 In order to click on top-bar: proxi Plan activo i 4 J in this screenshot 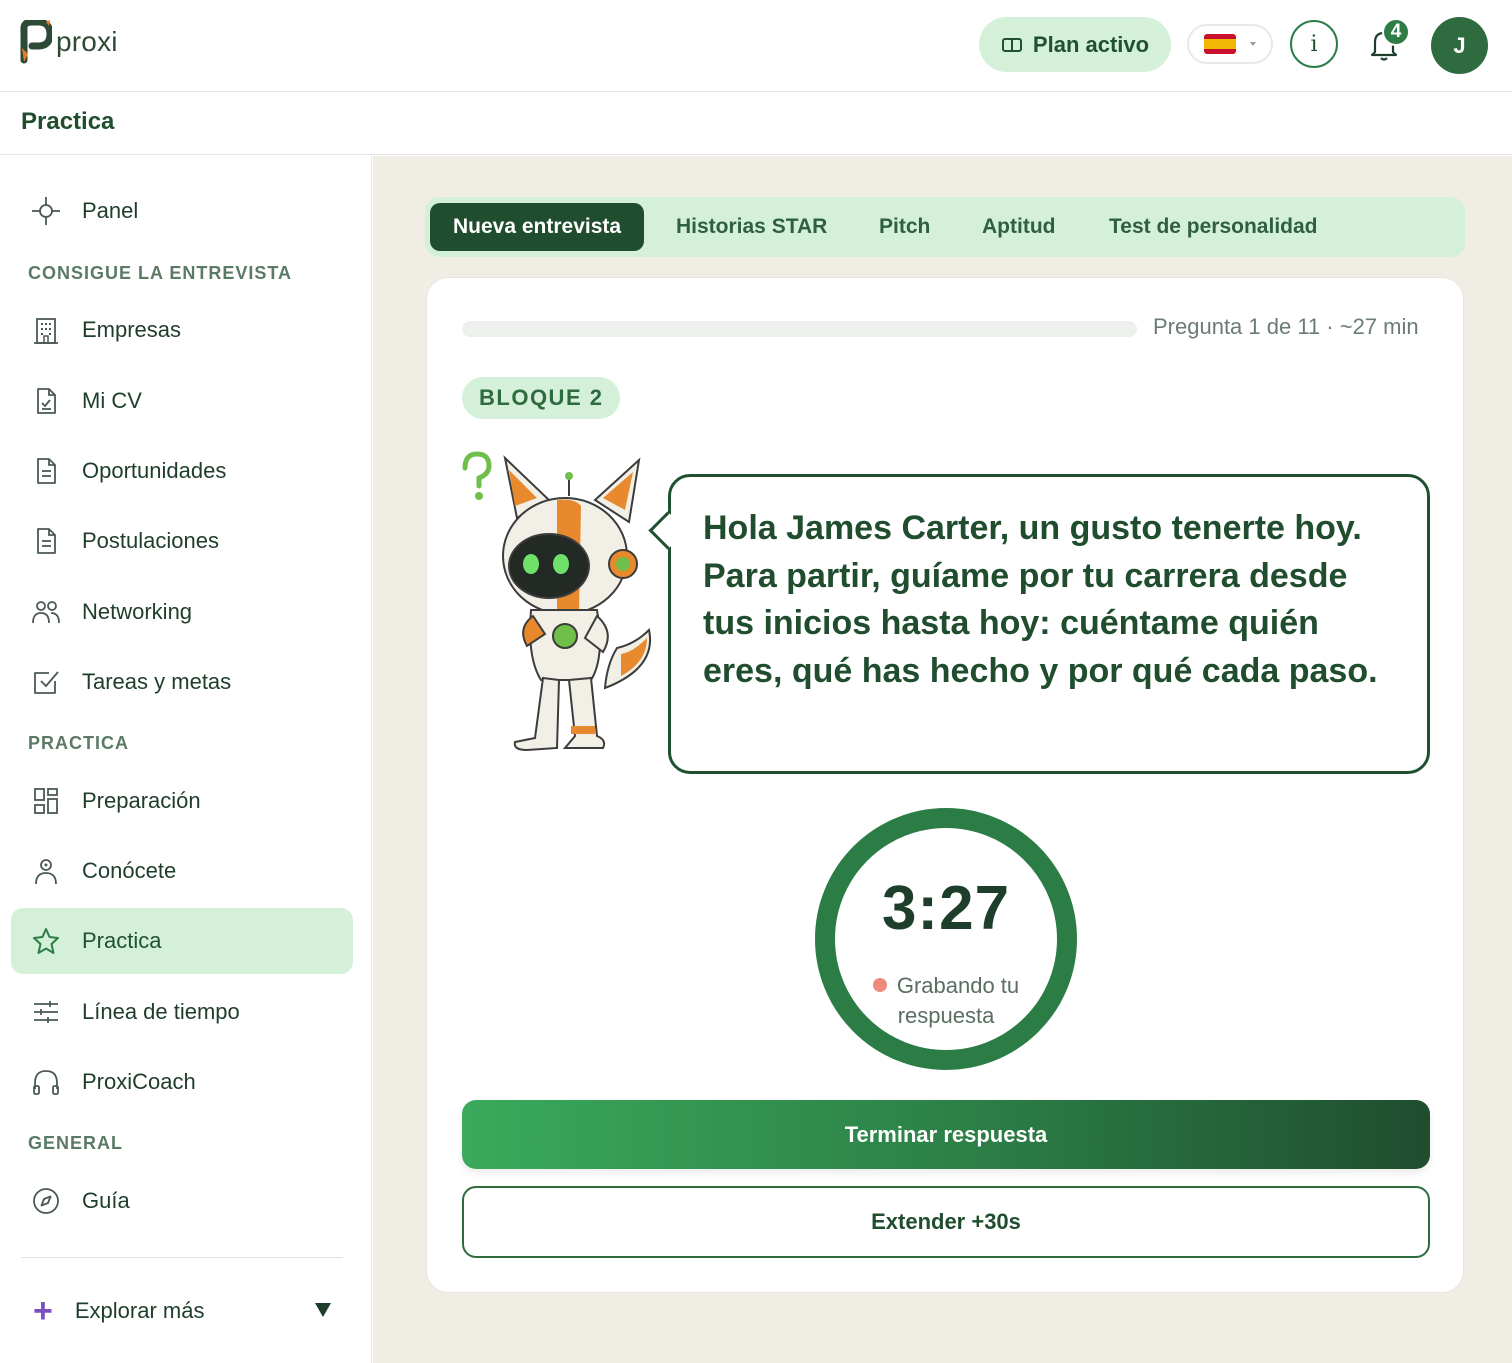, I will do `click(756, 46)`.